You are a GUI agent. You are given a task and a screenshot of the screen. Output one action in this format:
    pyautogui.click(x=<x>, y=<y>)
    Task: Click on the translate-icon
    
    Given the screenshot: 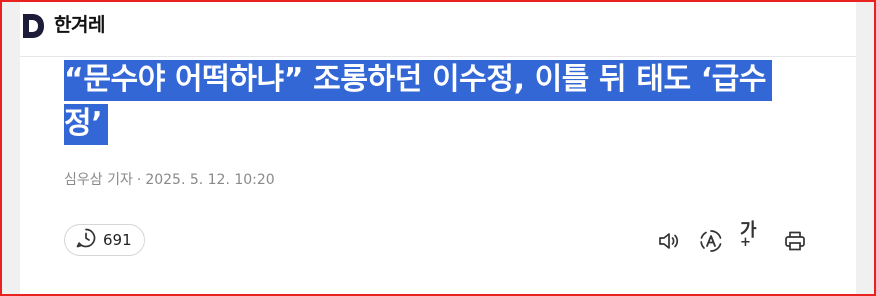 What is the action you would take?
    pyautogui.click(x=711, y=241)
    